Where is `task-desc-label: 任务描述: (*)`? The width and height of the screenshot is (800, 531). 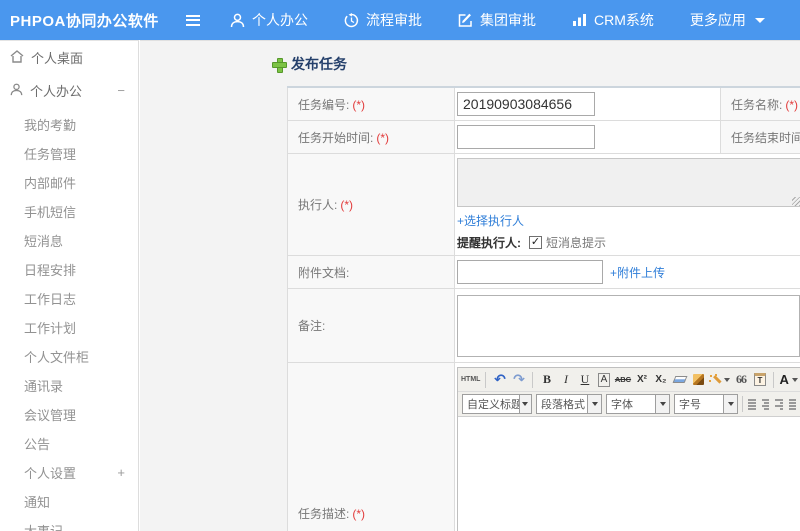 task-desc-label: 任务描述: (*) is located at coordinates (371, 446).